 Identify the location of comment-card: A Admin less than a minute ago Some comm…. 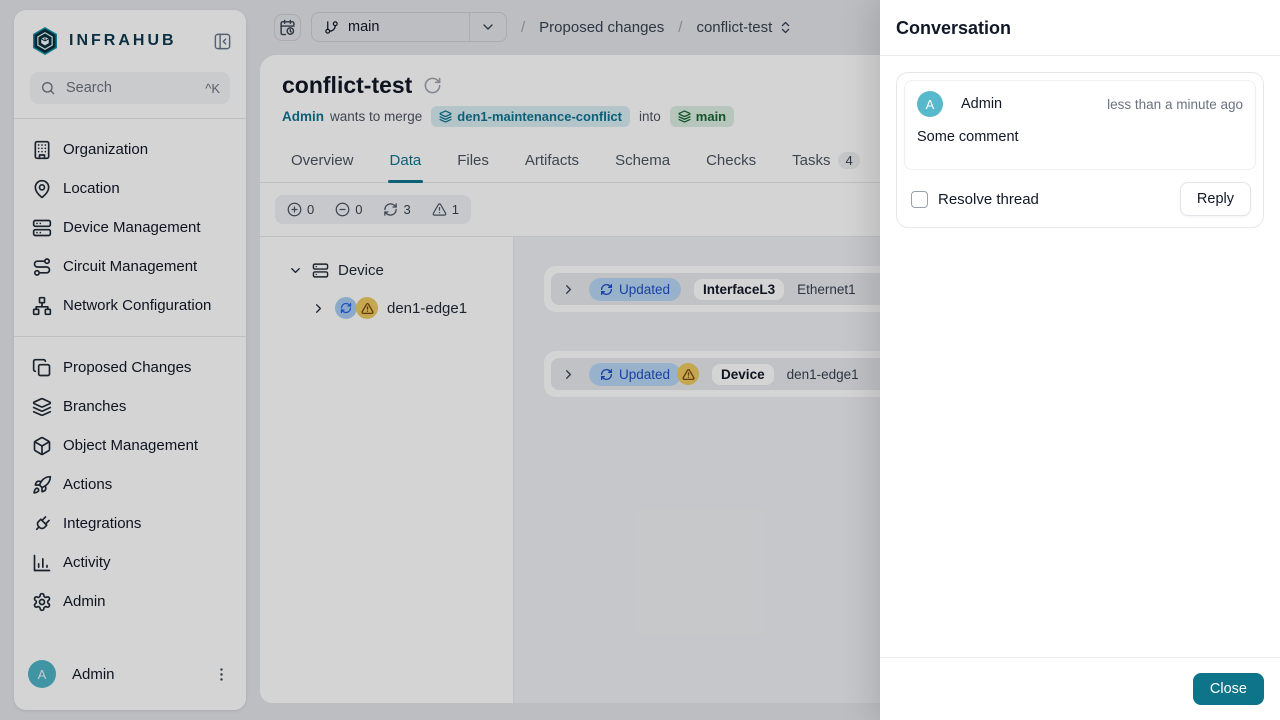
(1080, 125).